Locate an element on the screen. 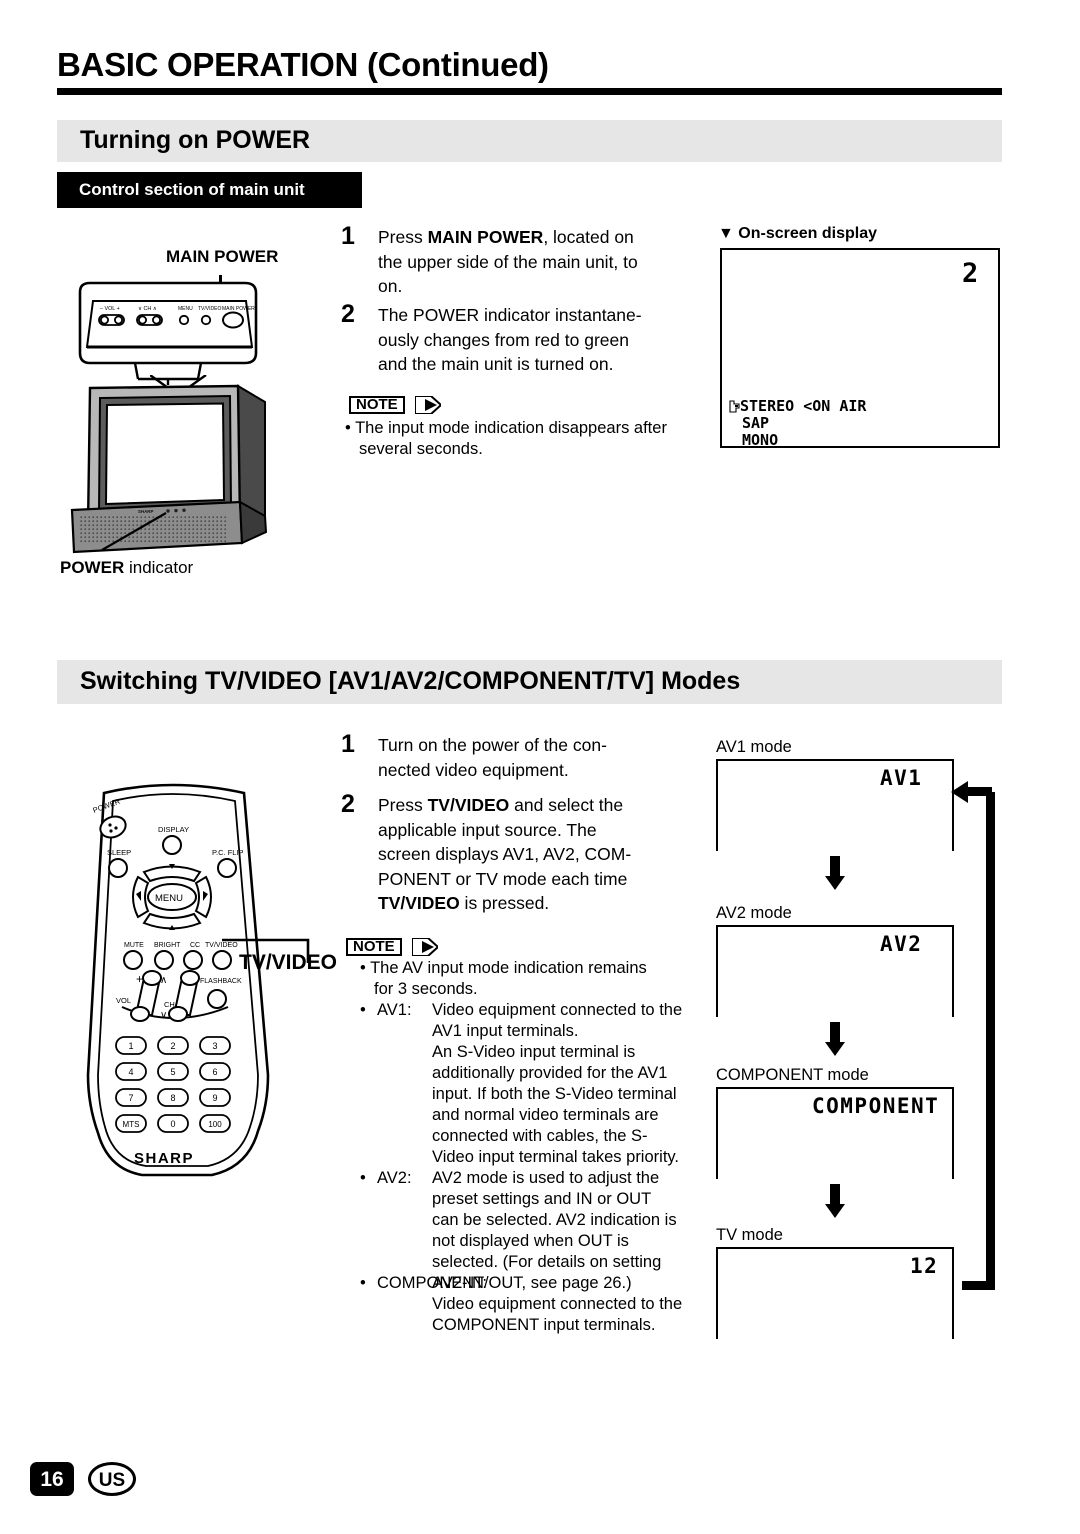 The image size is (1080, 1534). modes-step-2-bold: TV/VIDEO is located at coordinates (468, 805).